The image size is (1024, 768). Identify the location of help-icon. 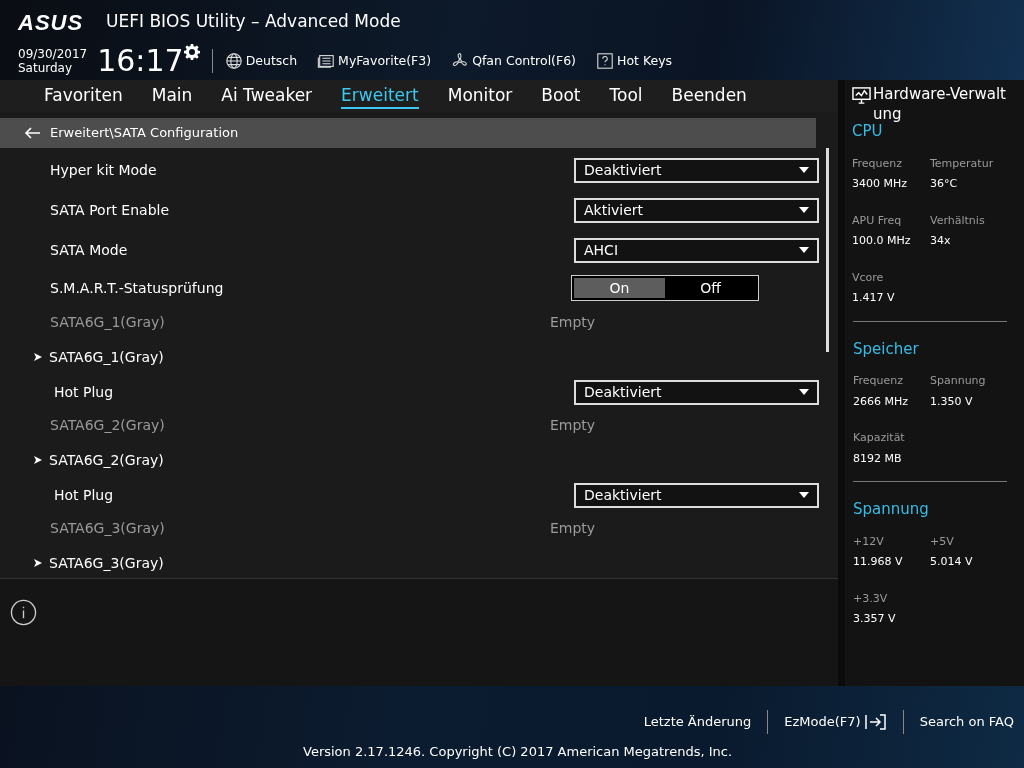
(605, 61).